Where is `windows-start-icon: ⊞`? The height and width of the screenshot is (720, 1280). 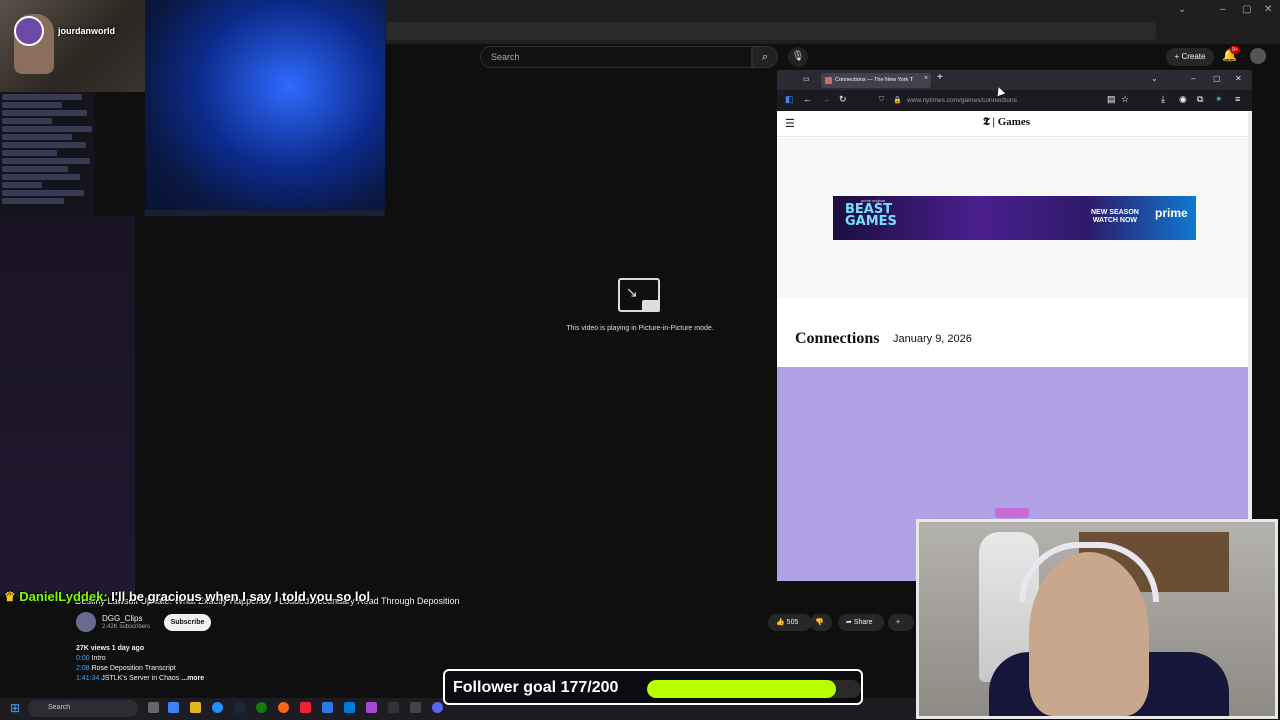 windows-start-icon: ⊞ is located at coordinates (15, 708).